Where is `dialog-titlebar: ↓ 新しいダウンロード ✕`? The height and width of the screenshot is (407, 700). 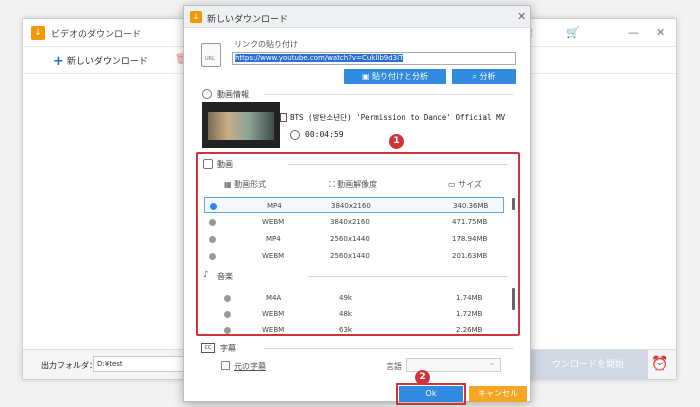
dialog-titlebar: ↓ 新しいダウンロード ✕ is located at coordinates (357, 17).